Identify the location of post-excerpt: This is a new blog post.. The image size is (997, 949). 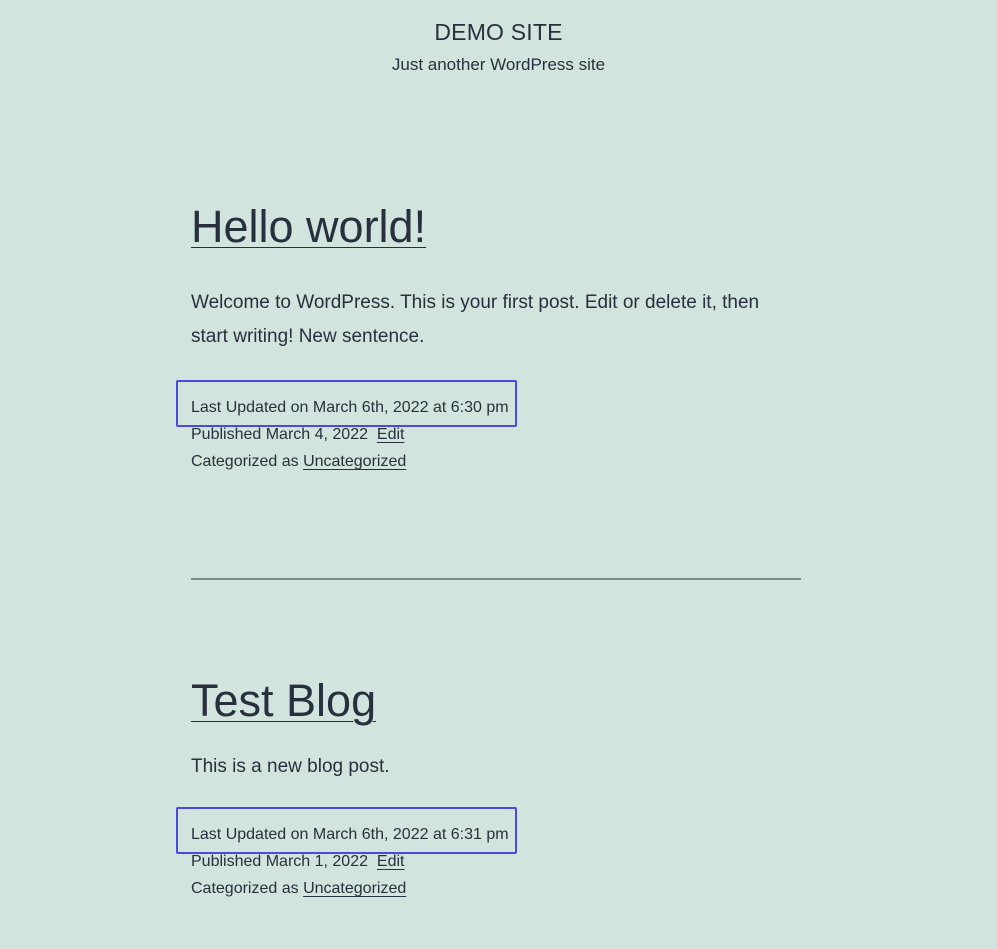
(290, 766).